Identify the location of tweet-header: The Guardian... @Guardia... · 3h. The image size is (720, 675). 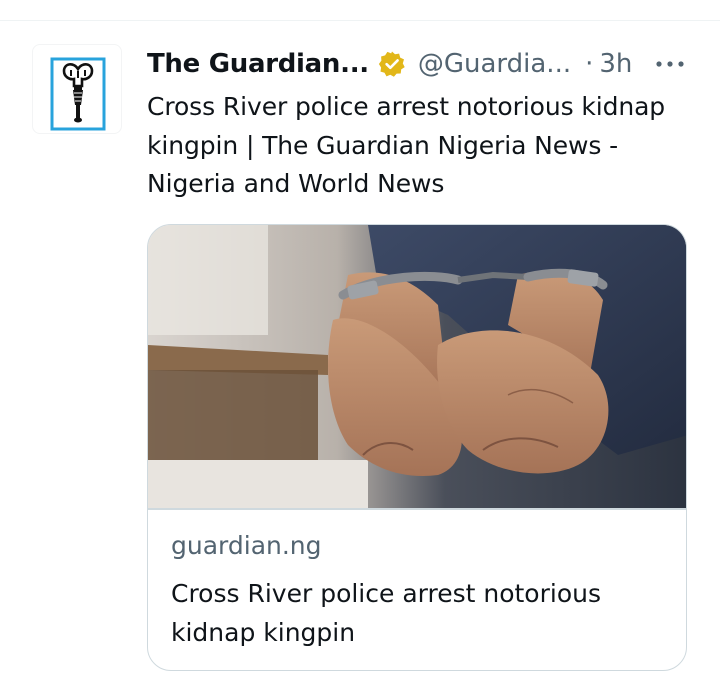
(389, 64).